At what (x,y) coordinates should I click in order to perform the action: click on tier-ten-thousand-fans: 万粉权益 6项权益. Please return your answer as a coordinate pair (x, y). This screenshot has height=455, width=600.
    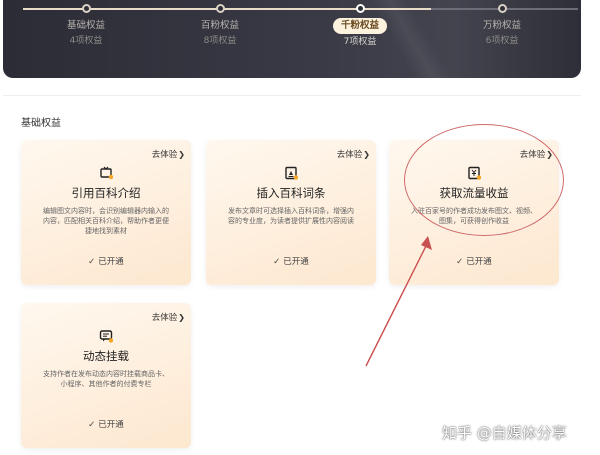
    Looking at the image, I should click on (502, 25).